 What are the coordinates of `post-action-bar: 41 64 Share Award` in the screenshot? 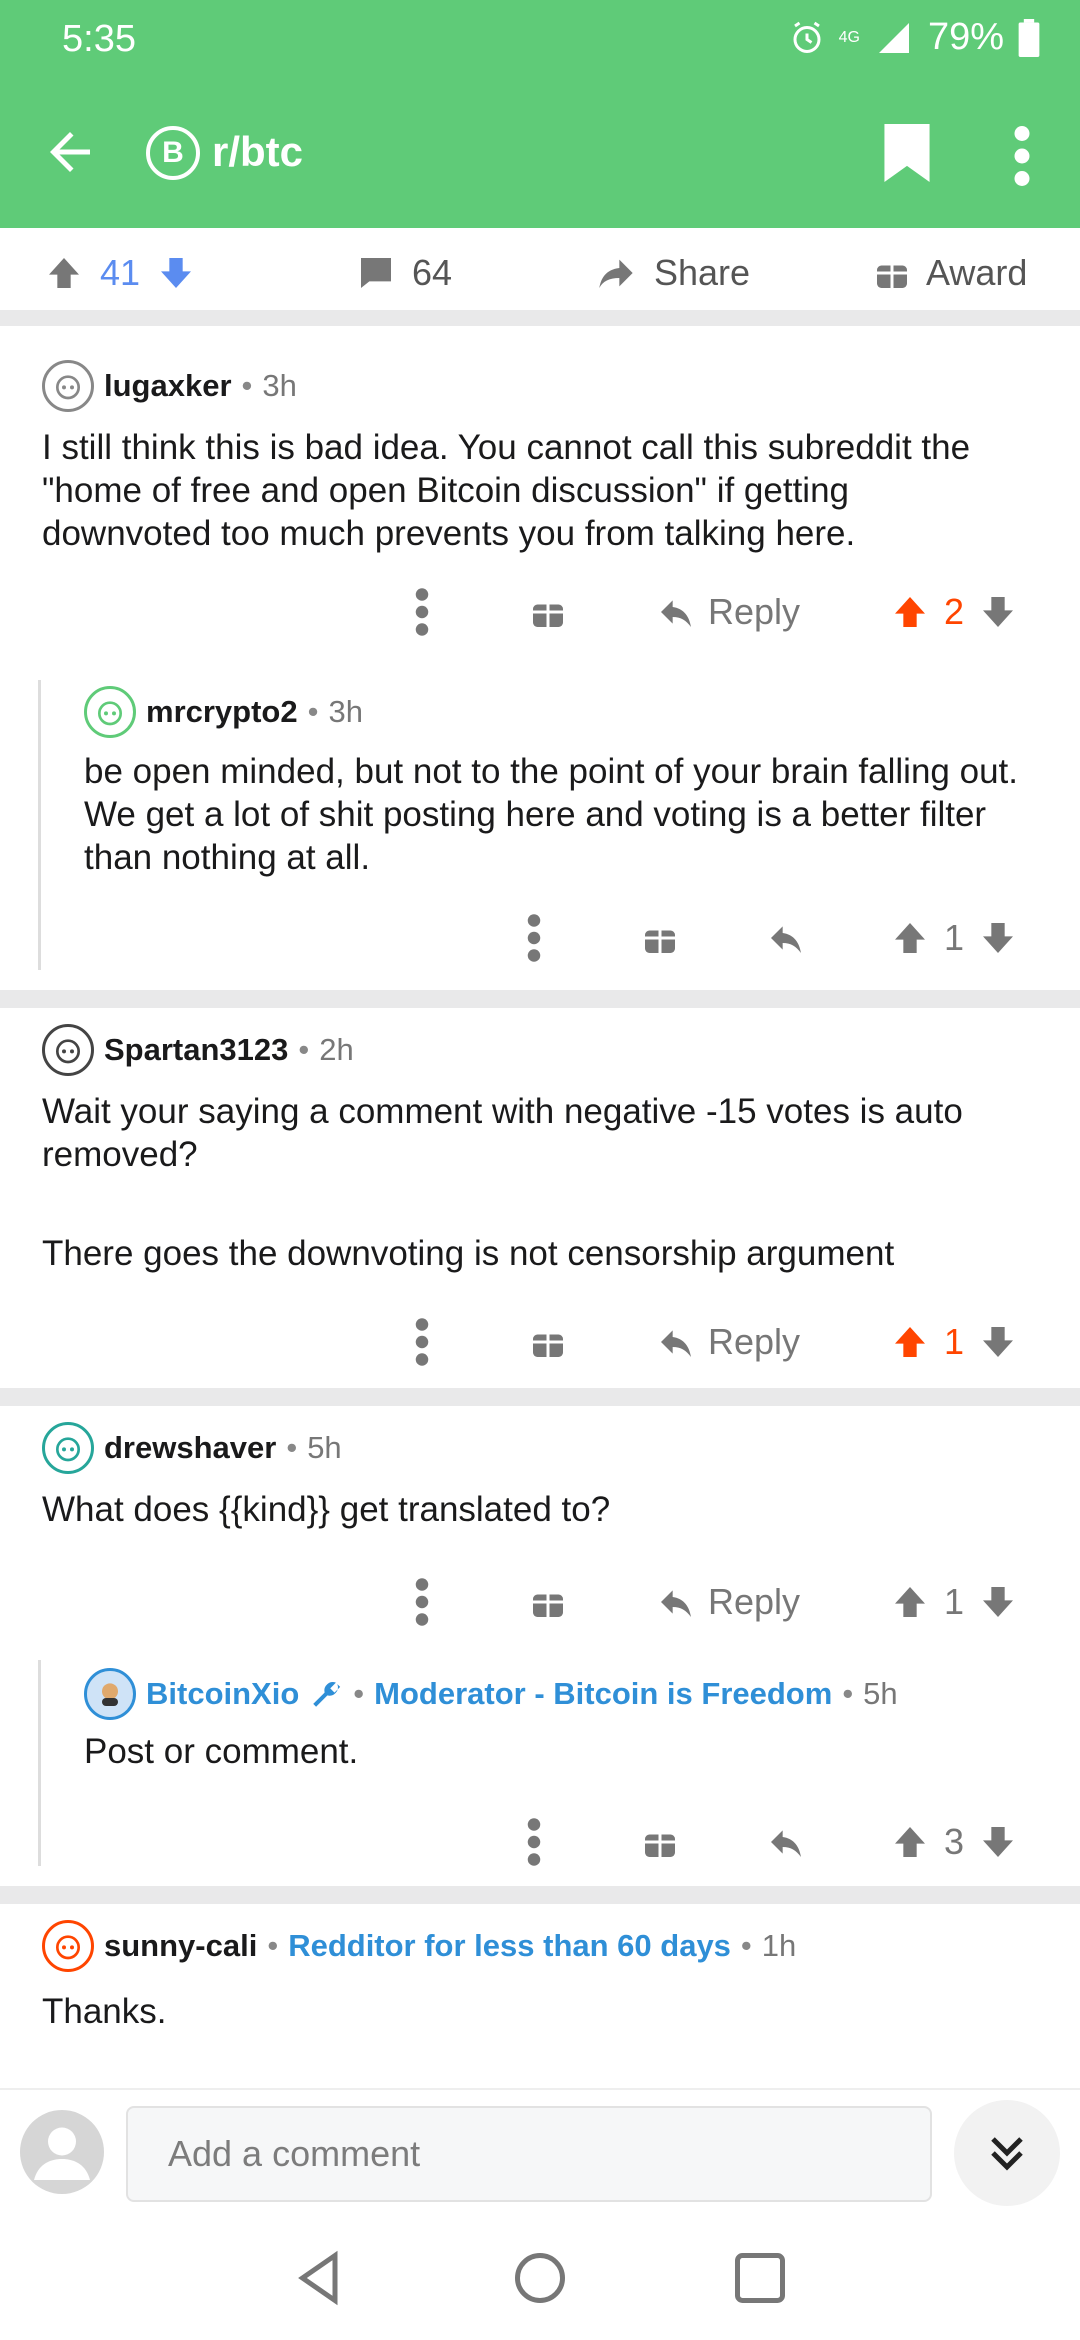 It's located at (540, 277).